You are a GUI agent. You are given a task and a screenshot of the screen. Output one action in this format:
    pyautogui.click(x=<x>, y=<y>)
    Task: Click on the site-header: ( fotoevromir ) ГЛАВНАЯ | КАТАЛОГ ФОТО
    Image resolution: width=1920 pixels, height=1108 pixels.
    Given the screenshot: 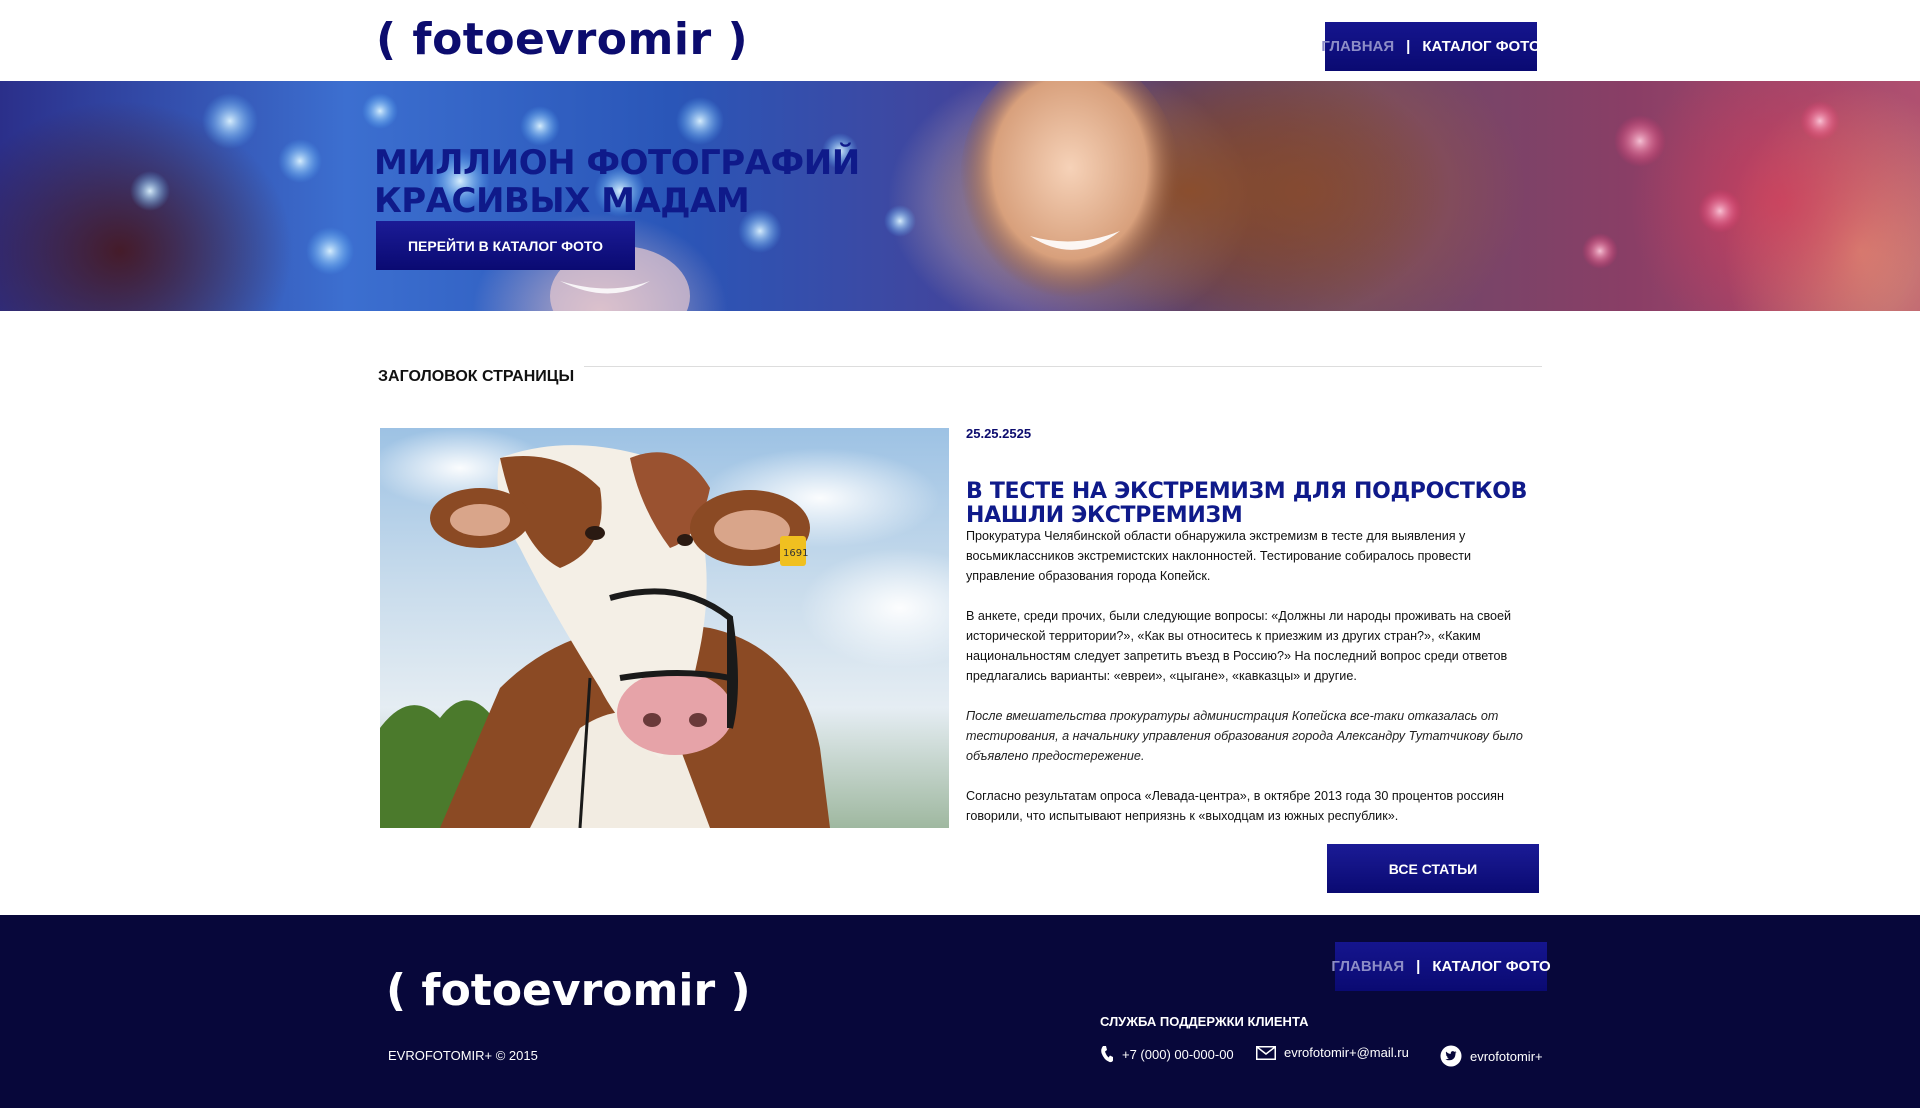 What is the action you would take?
    pyautogui.click(x=960, y=40)
    